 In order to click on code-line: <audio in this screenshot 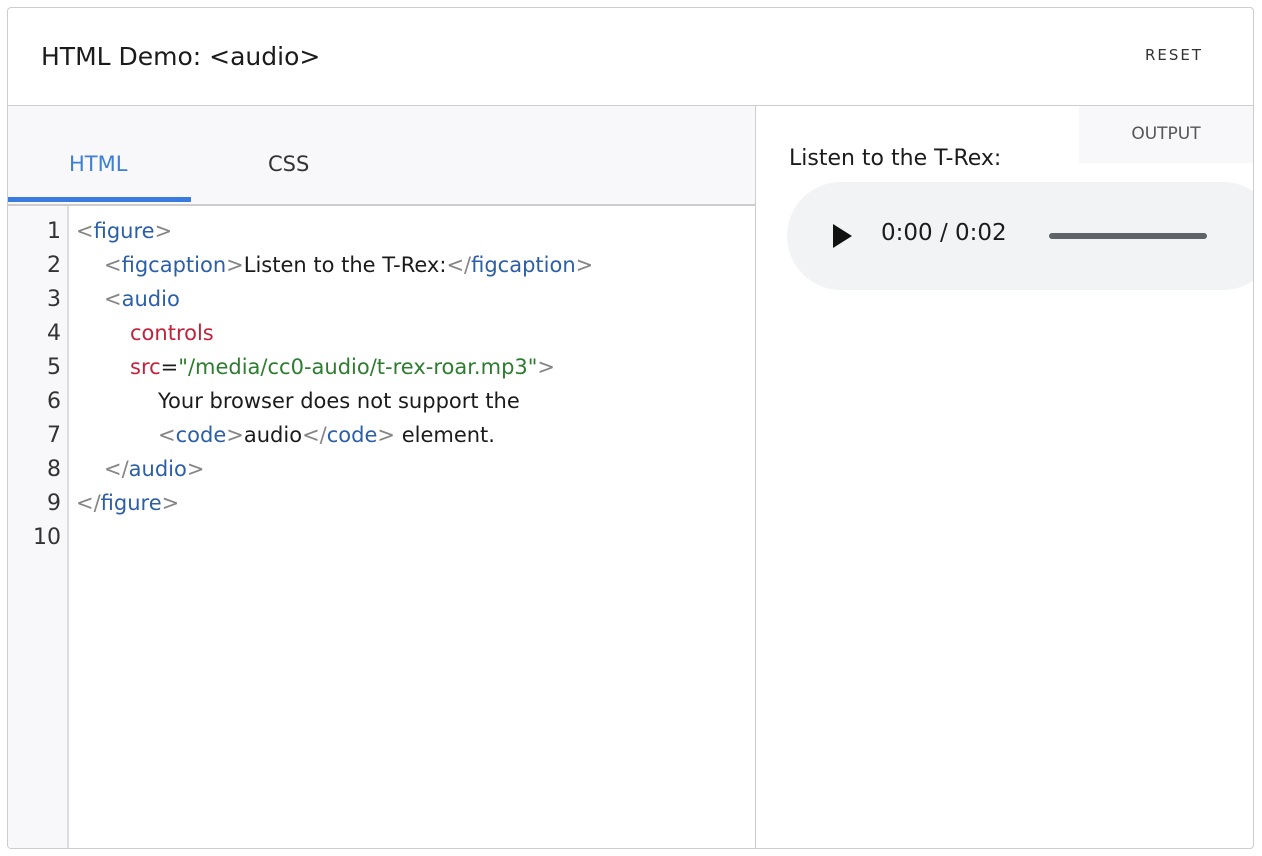, I will do `click(142, 299)`.